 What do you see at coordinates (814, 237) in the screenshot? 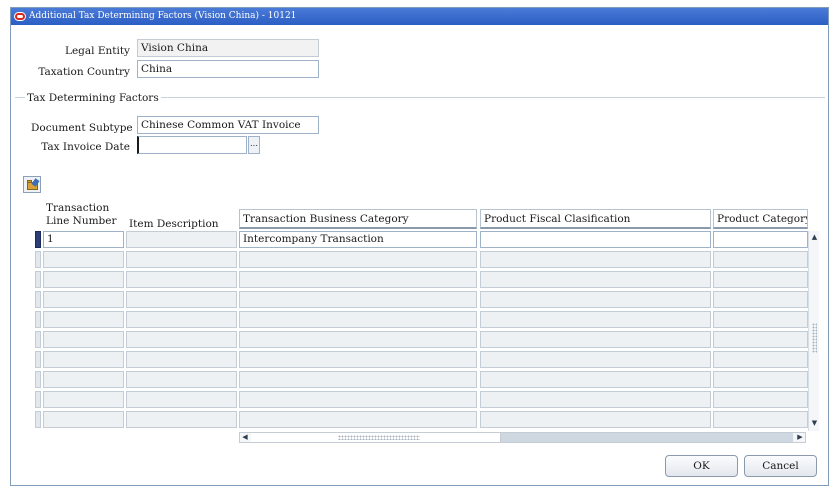
I see `scroll-up-icon: ▲` at bounding box center [814, 237].